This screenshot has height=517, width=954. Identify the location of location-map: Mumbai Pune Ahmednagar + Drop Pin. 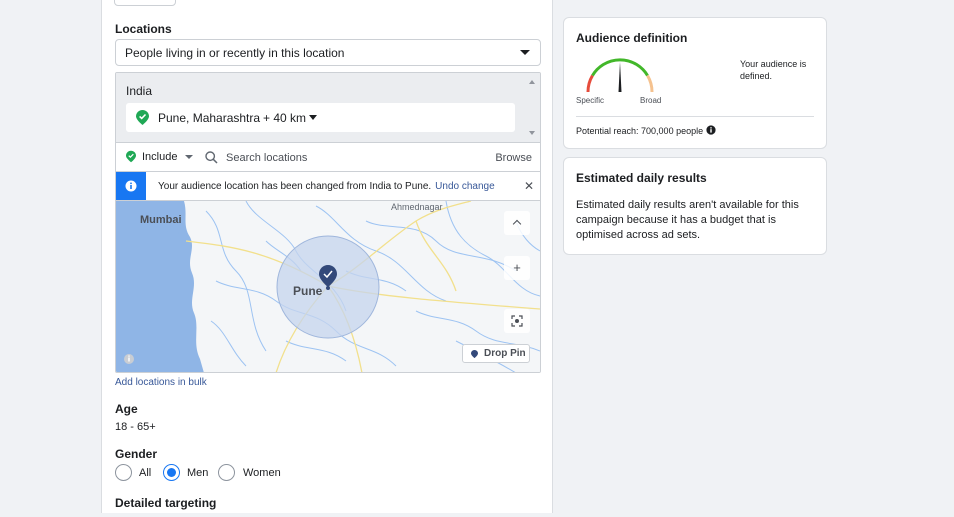
(328, 286).